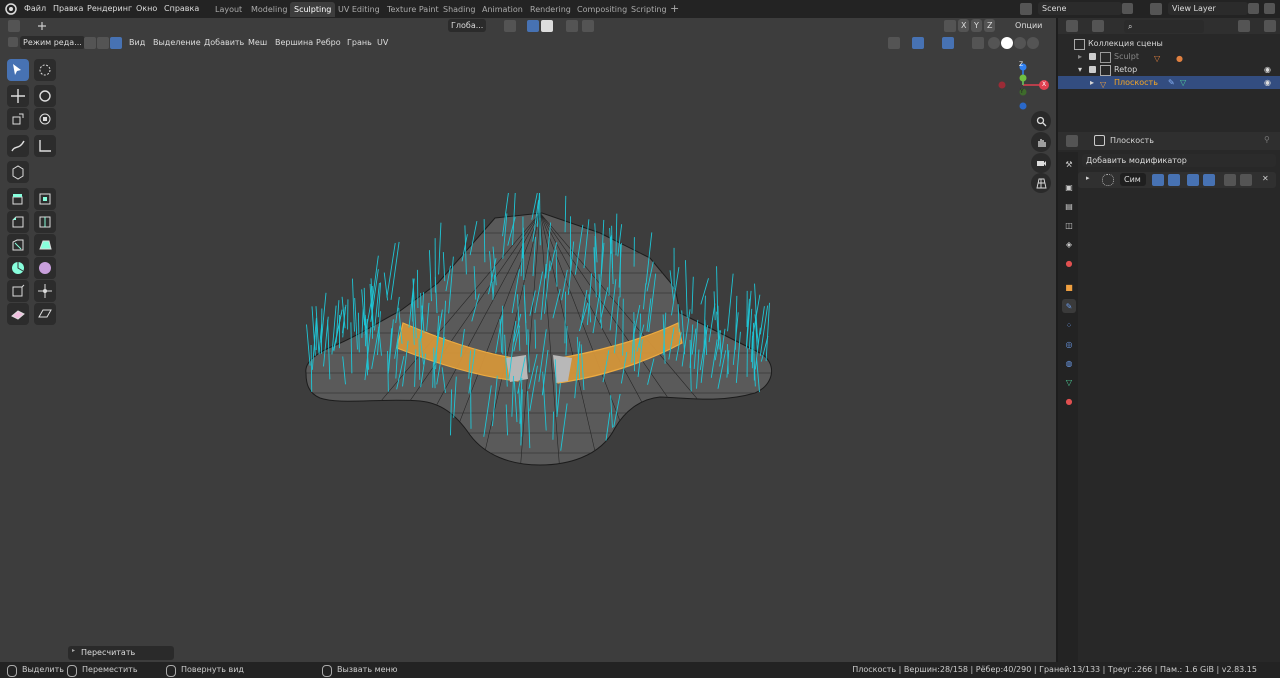  Describe the element at coordinates (18, 268) in the screenshot. I see `spin-tool` at that location.